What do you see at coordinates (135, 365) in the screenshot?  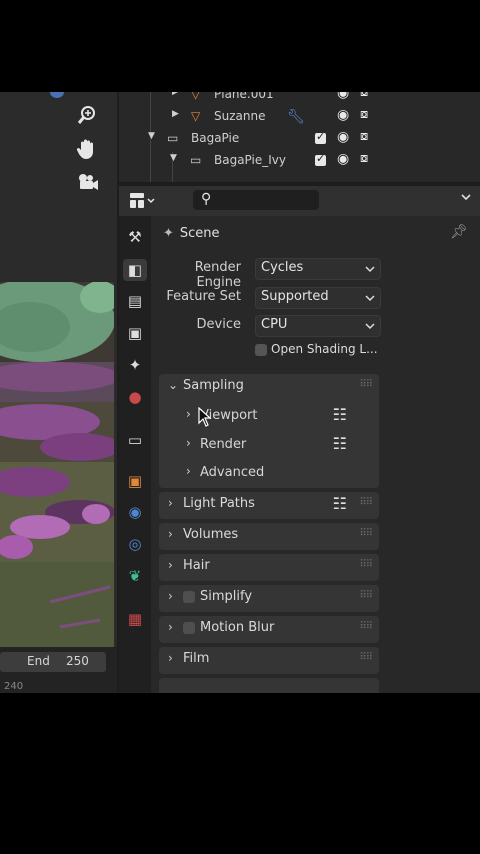 I see `scene-tab-icon: ✦` at bounding box center [135, 365].